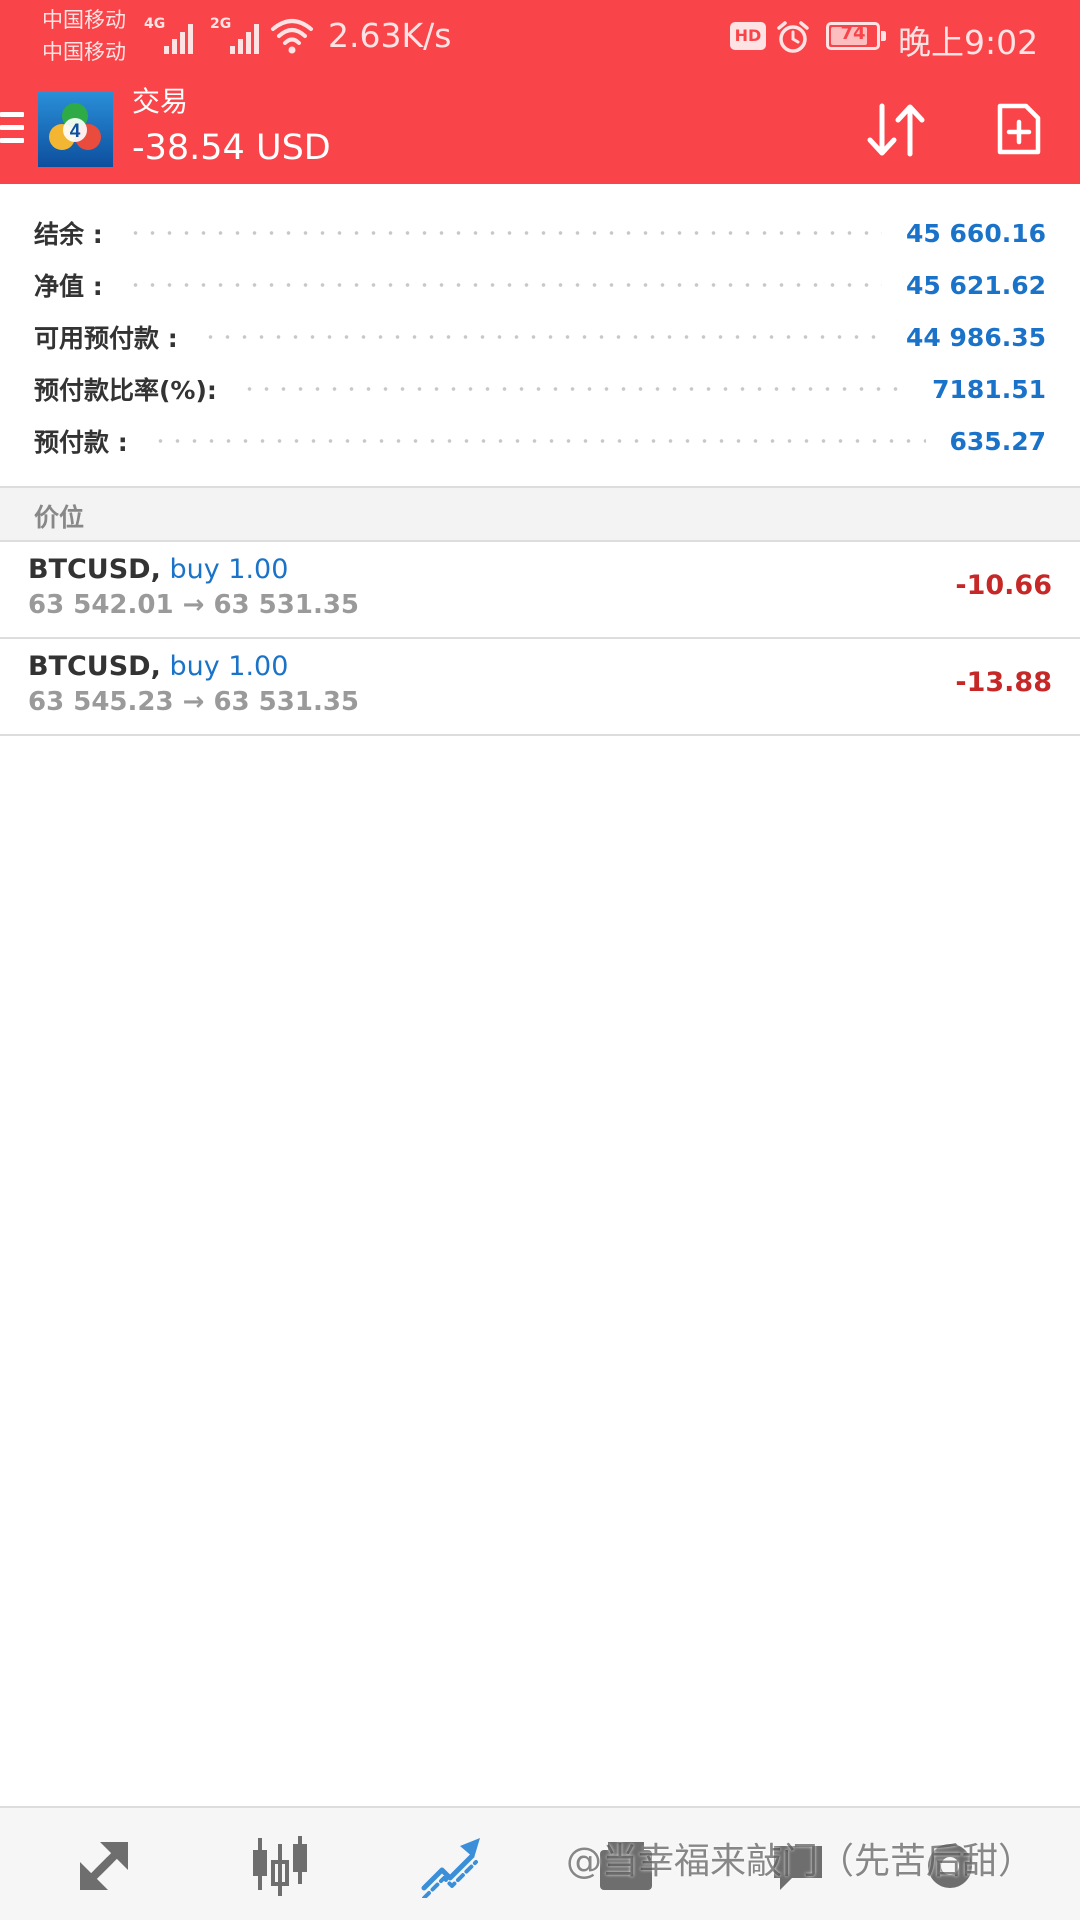  I want to click on summary-row-balance: 结余 : 45 660.16, so click(540, 233).